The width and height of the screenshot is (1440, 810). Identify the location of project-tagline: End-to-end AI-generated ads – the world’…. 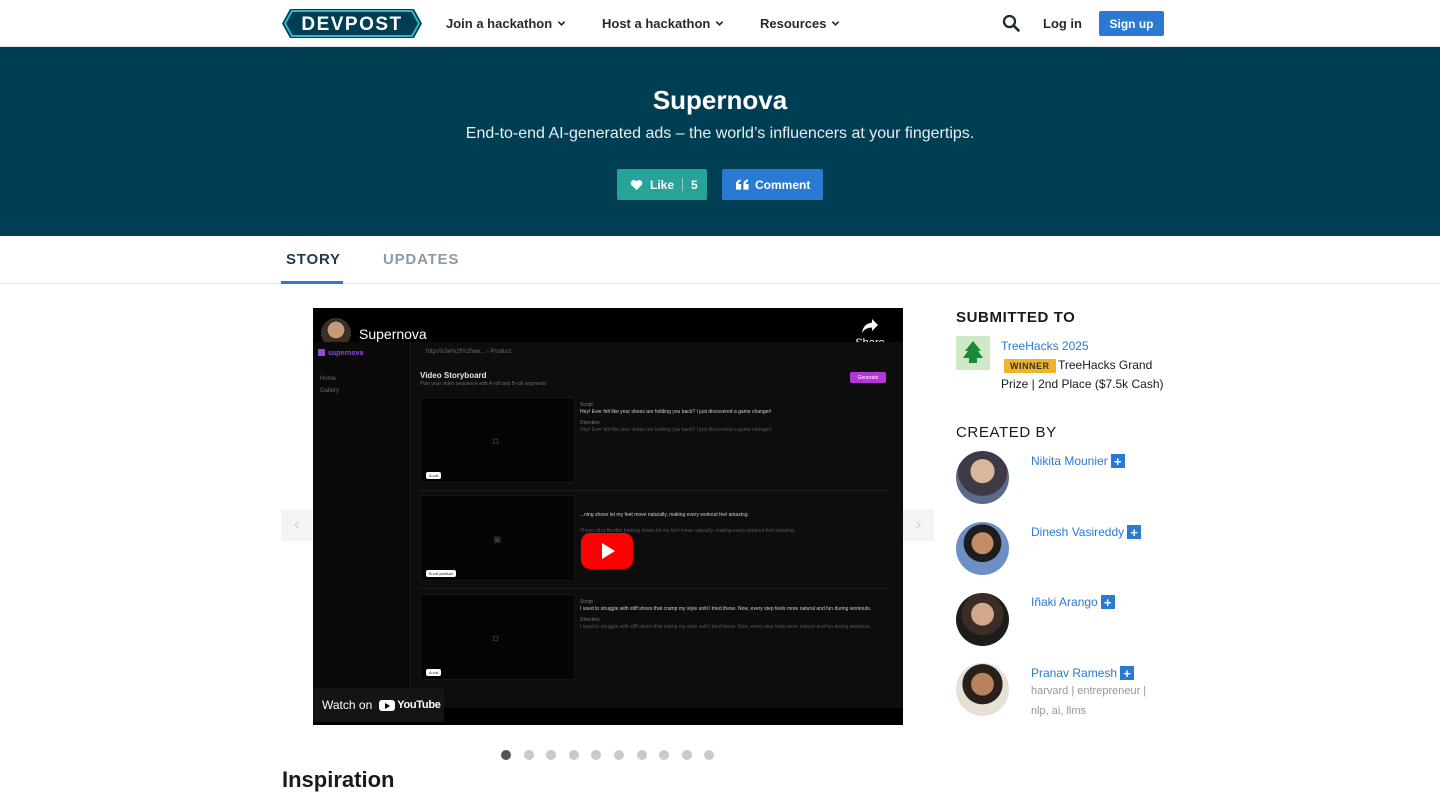
(720, 133).